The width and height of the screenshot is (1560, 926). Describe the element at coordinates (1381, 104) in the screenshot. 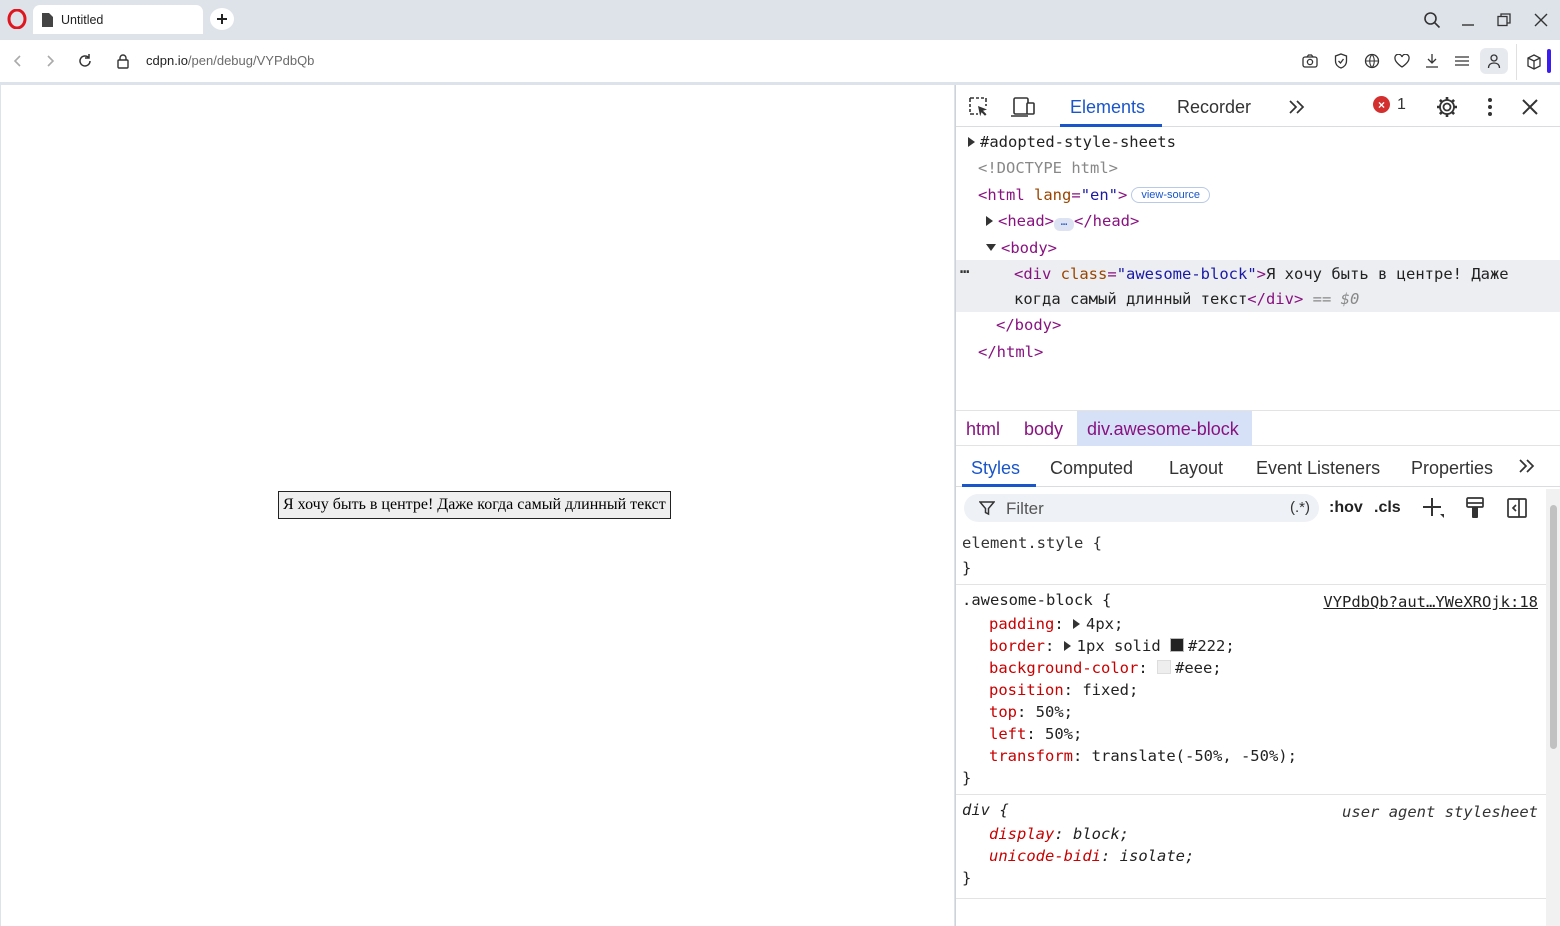

I see `error-icon: ×` at that location.